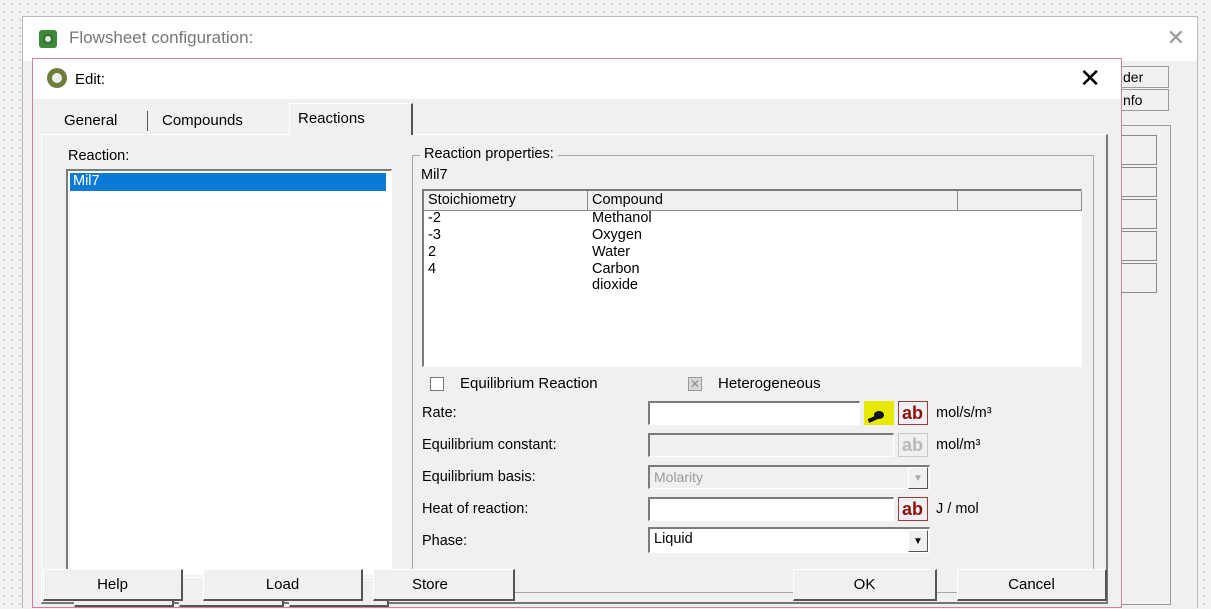 Image resolution: width=1211 pixels, height=609 pixels. Describe the element at coordinates (439, 413) in the screenshot. I see `rate-label: Rate:` at that location.